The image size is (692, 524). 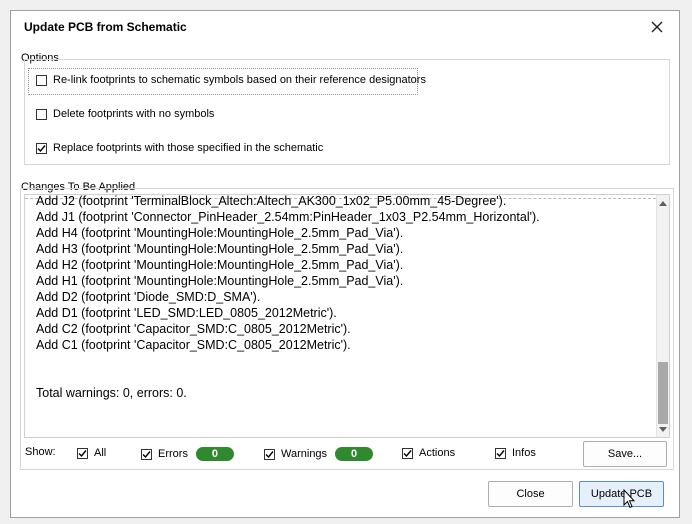 What do you see at coordinates (134, 114) in the screenshot?
I see `delete-label: Delete footprints with no symbols` at bounding box center [134, 114].